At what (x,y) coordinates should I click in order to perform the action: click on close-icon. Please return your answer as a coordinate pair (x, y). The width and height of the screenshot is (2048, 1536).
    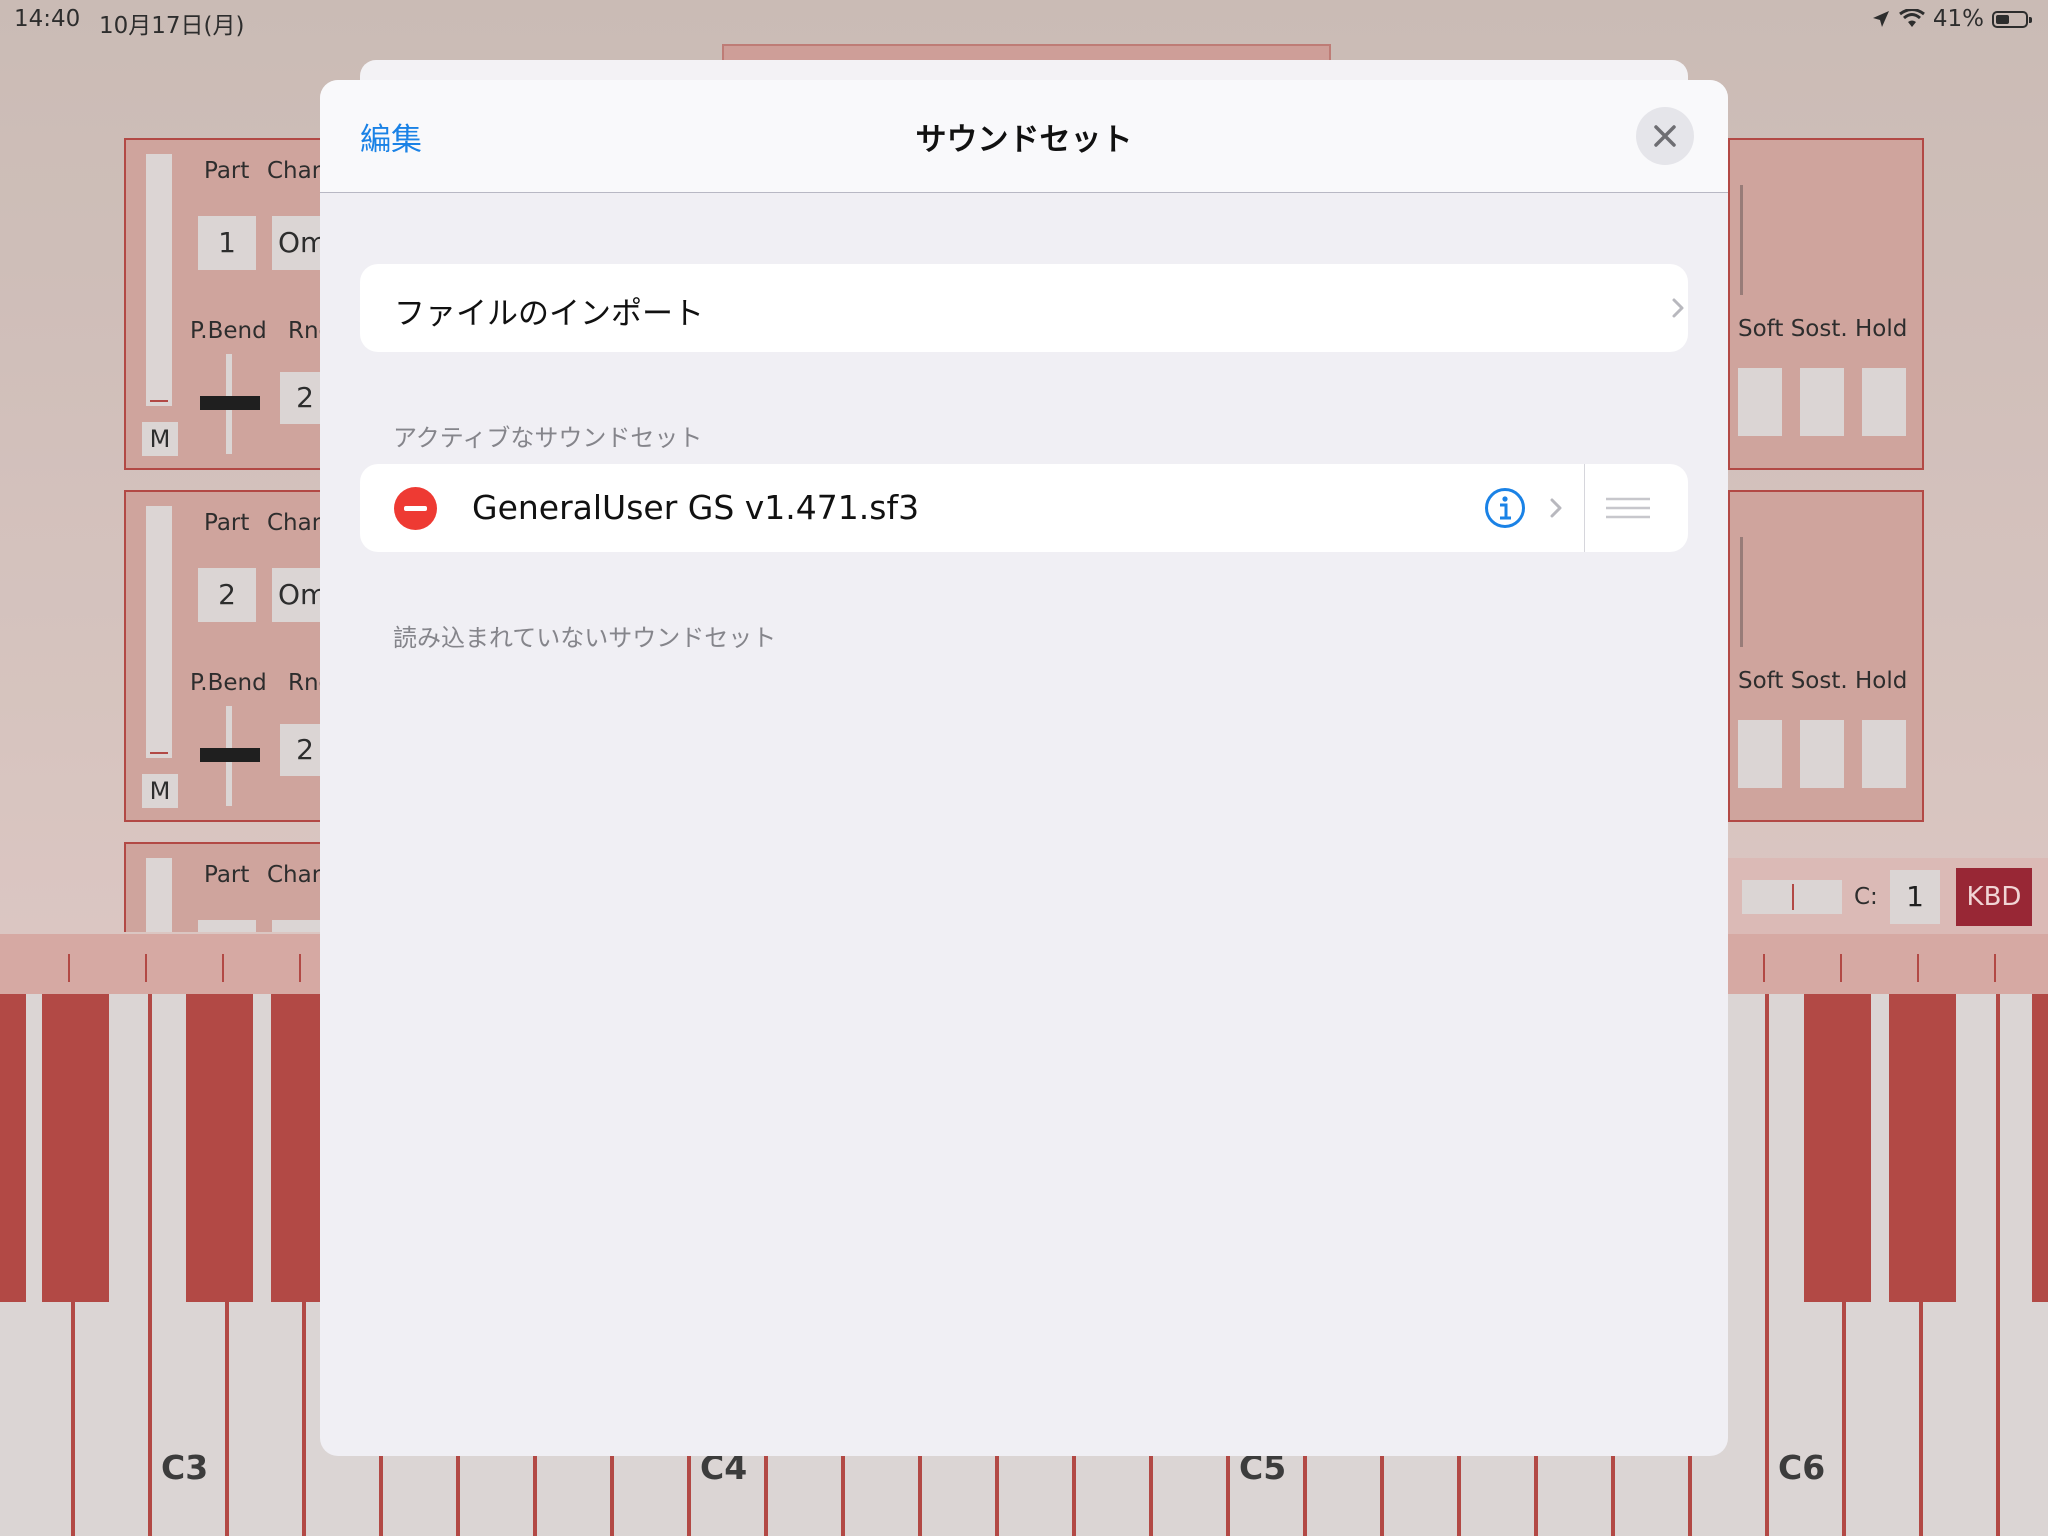
    Looking at the image, I should click on (1665, 136).